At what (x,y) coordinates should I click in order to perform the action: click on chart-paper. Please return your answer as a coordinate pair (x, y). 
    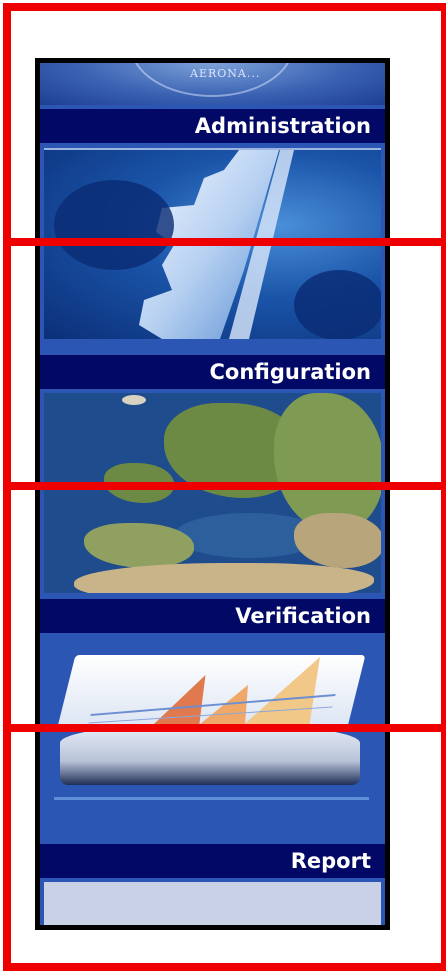
    Looking at the image, I should click on (211, 693).